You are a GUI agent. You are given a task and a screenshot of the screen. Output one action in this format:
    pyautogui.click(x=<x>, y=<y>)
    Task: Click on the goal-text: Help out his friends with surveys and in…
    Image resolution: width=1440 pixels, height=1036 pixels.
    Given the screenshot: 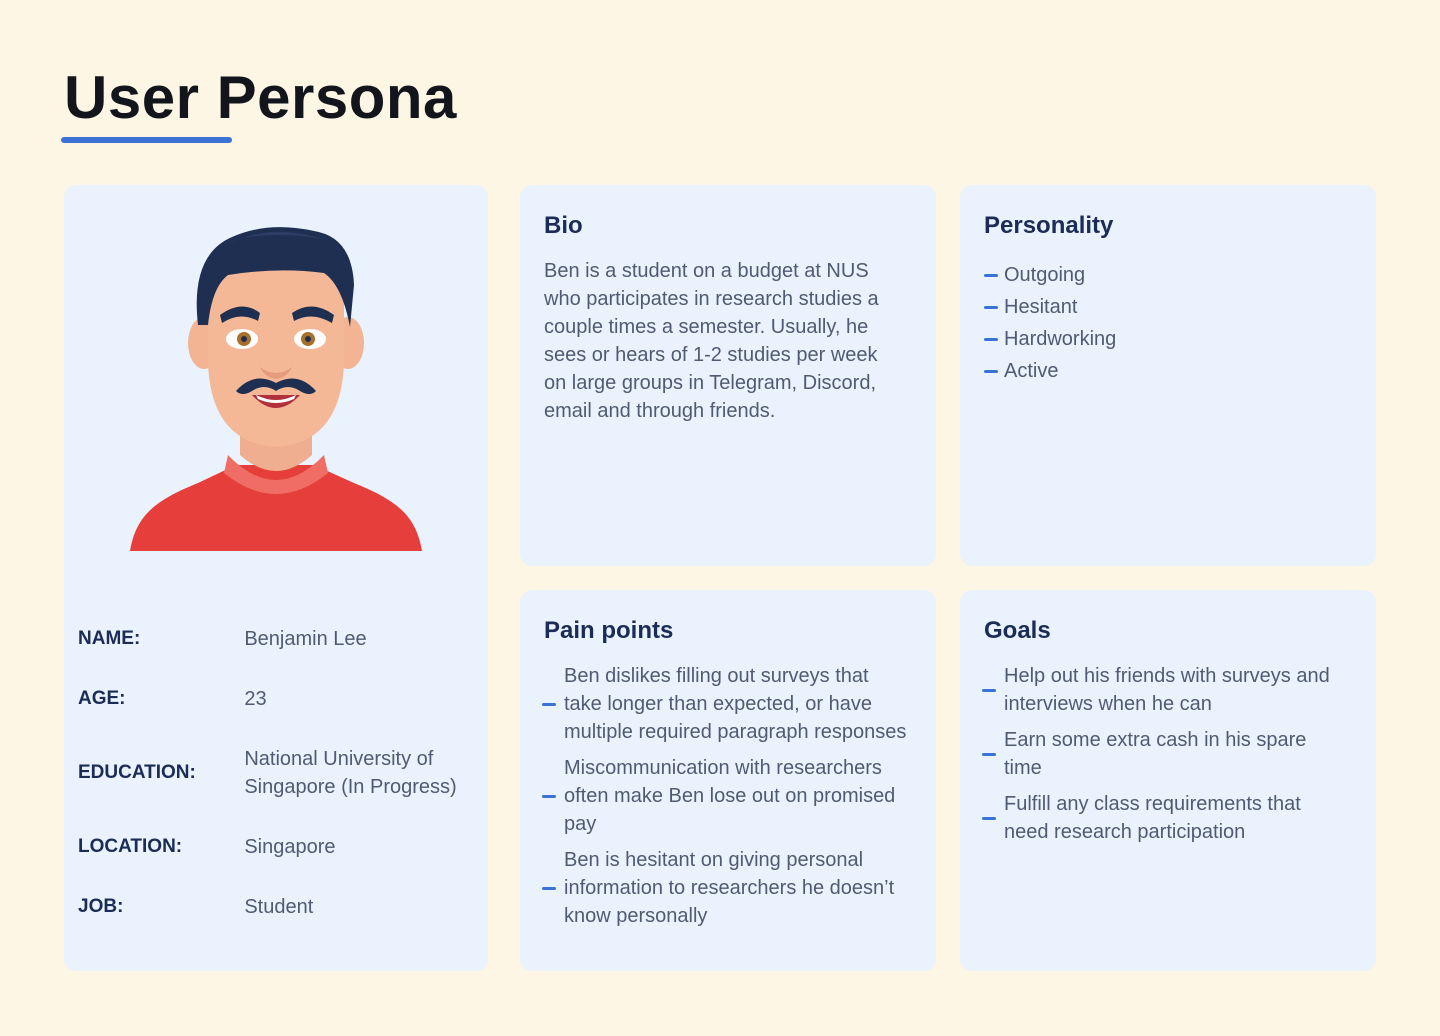 What is the action you would take?
    pyautogui.click(x=1167, y=690)
    